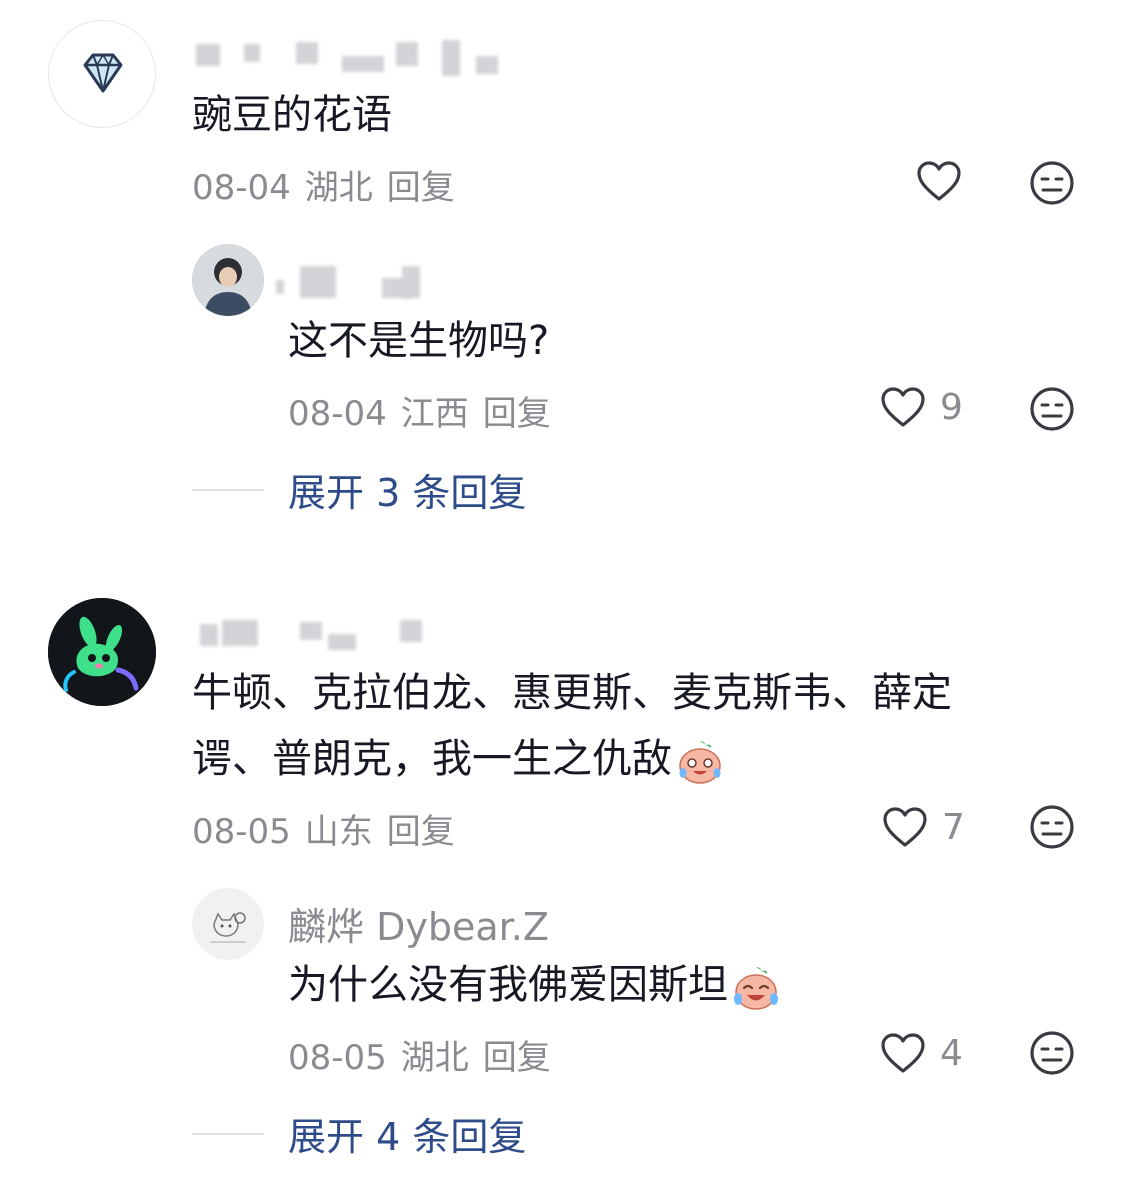 The height and width of the screenshot is (1195, 1125). Describe the element at coordinates (434, 414) in the screenshot. I see `reply-location: 江西` at that location.